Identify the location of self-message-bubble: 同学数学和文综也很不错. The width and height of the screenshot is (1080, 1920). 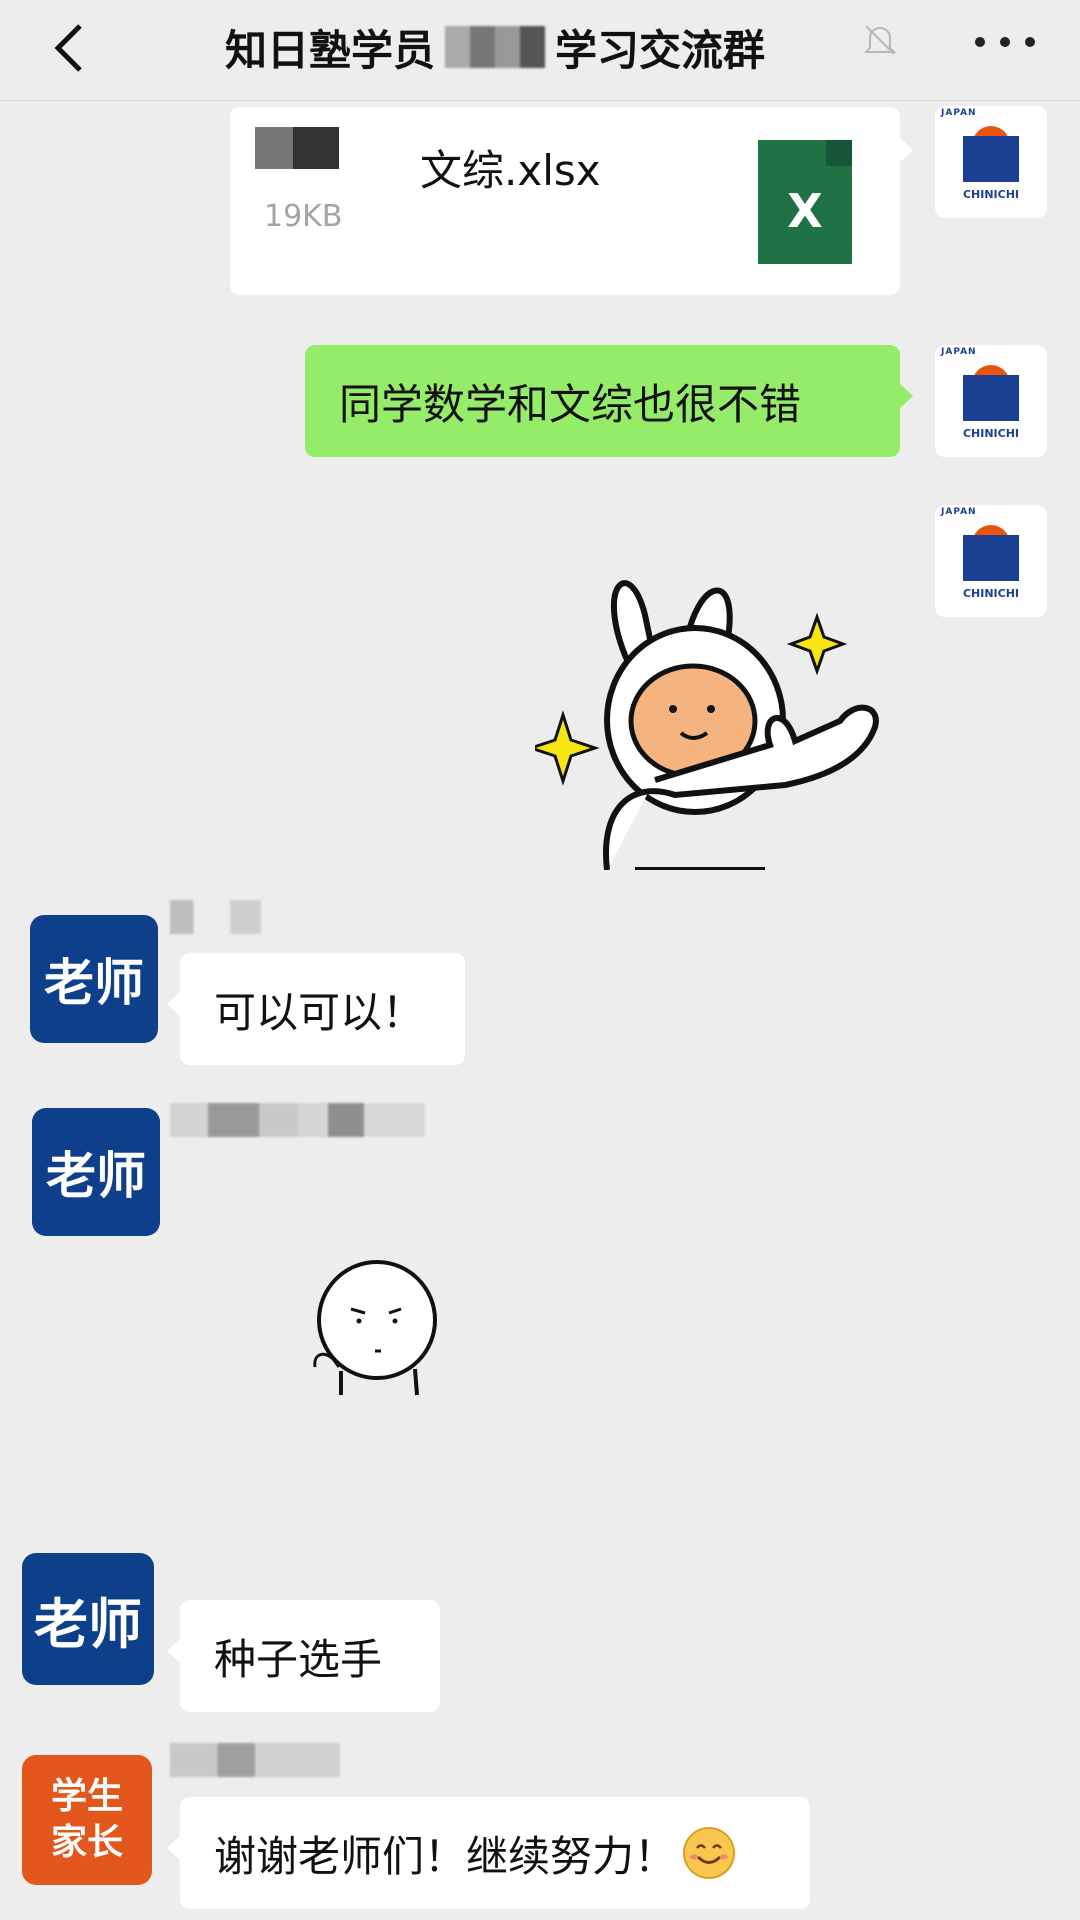
(609, 401).